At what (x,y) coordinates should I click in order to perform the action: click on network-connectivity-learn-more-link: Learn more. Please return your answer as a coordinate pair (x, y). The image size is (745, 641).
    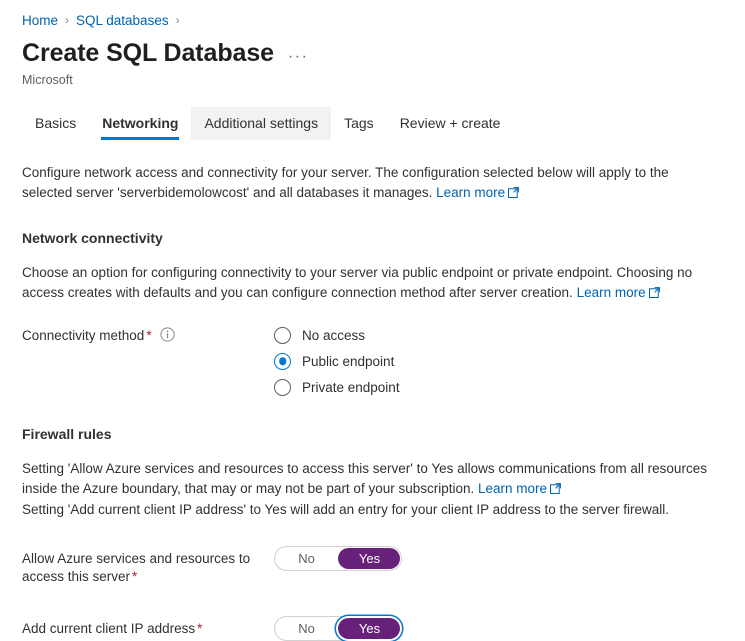
    Looking at the image, I should click on (611, 292).